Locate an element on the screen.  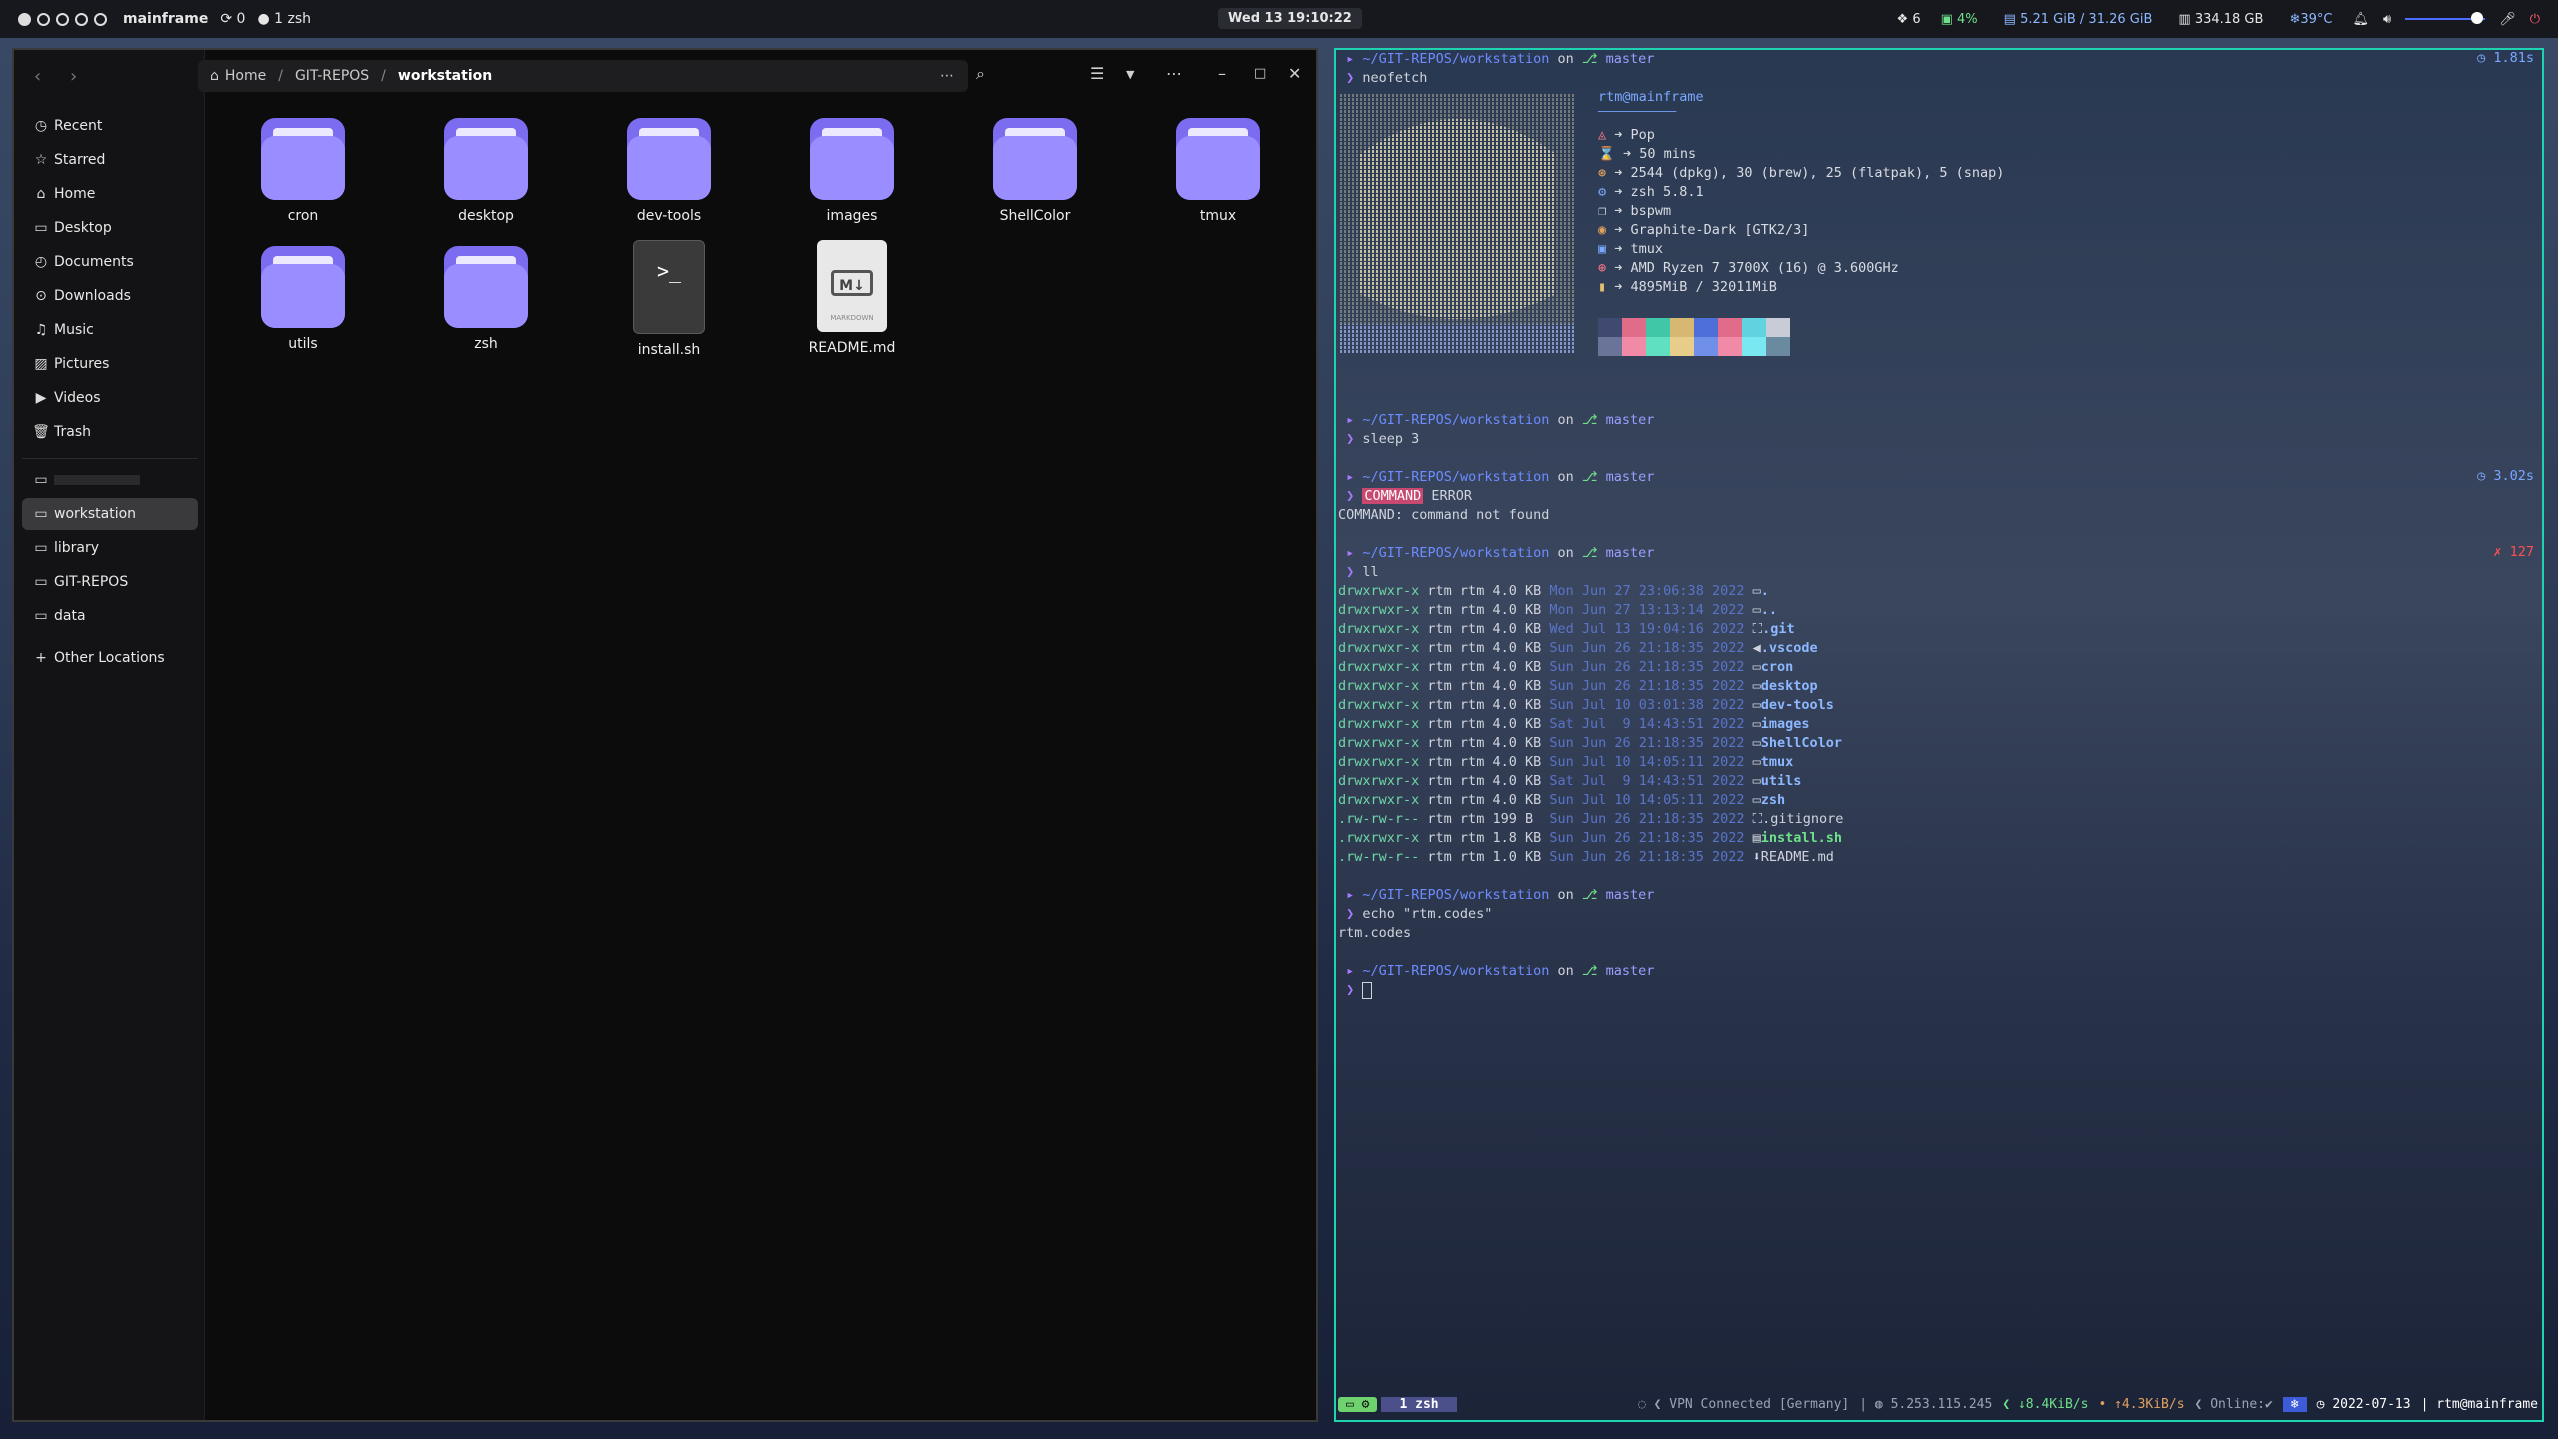
terminal-cursor is located at coordinates (1367, 990).